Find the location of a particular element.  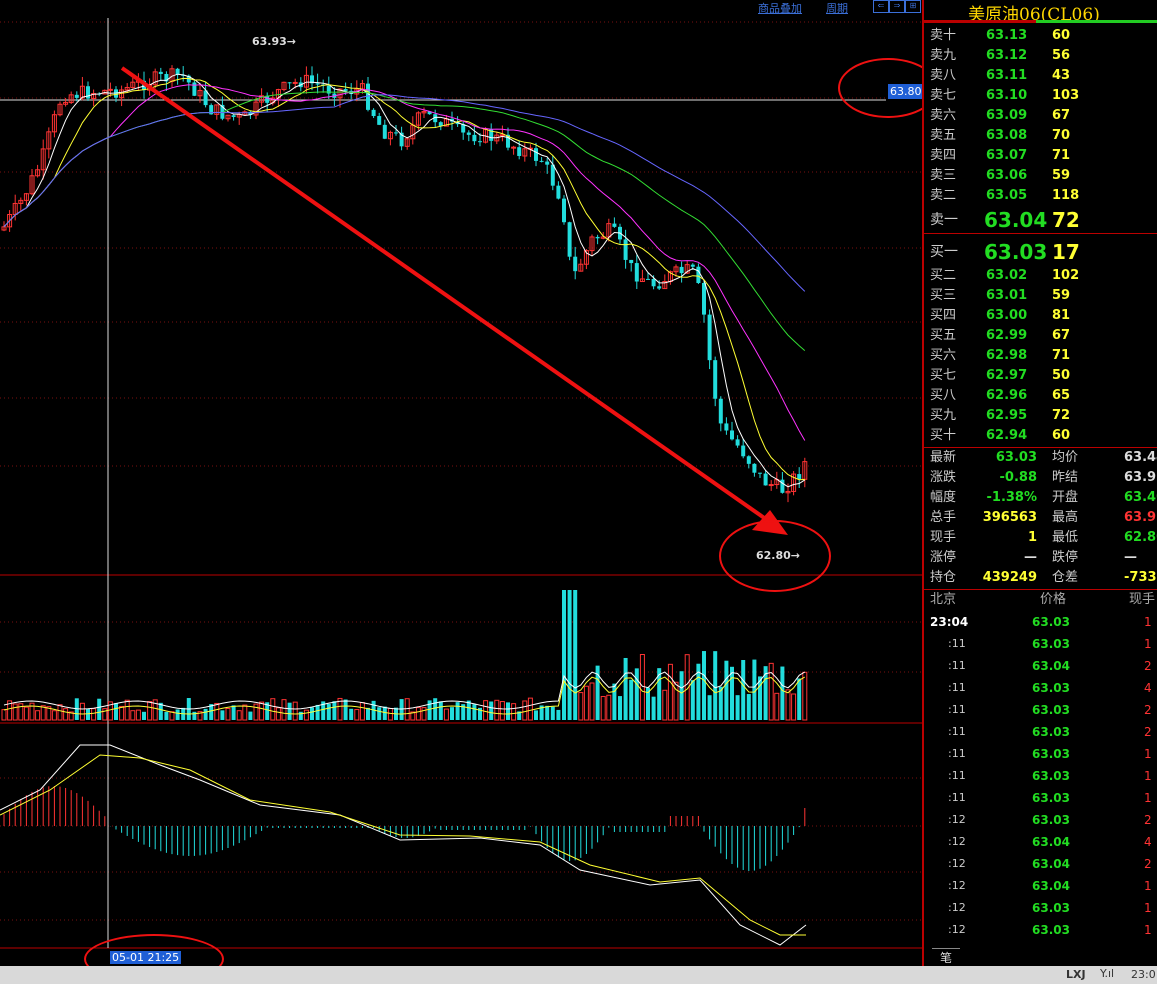

status-bar: LXJ Y.ıl 23:0 is located at coordinates (578, 975).